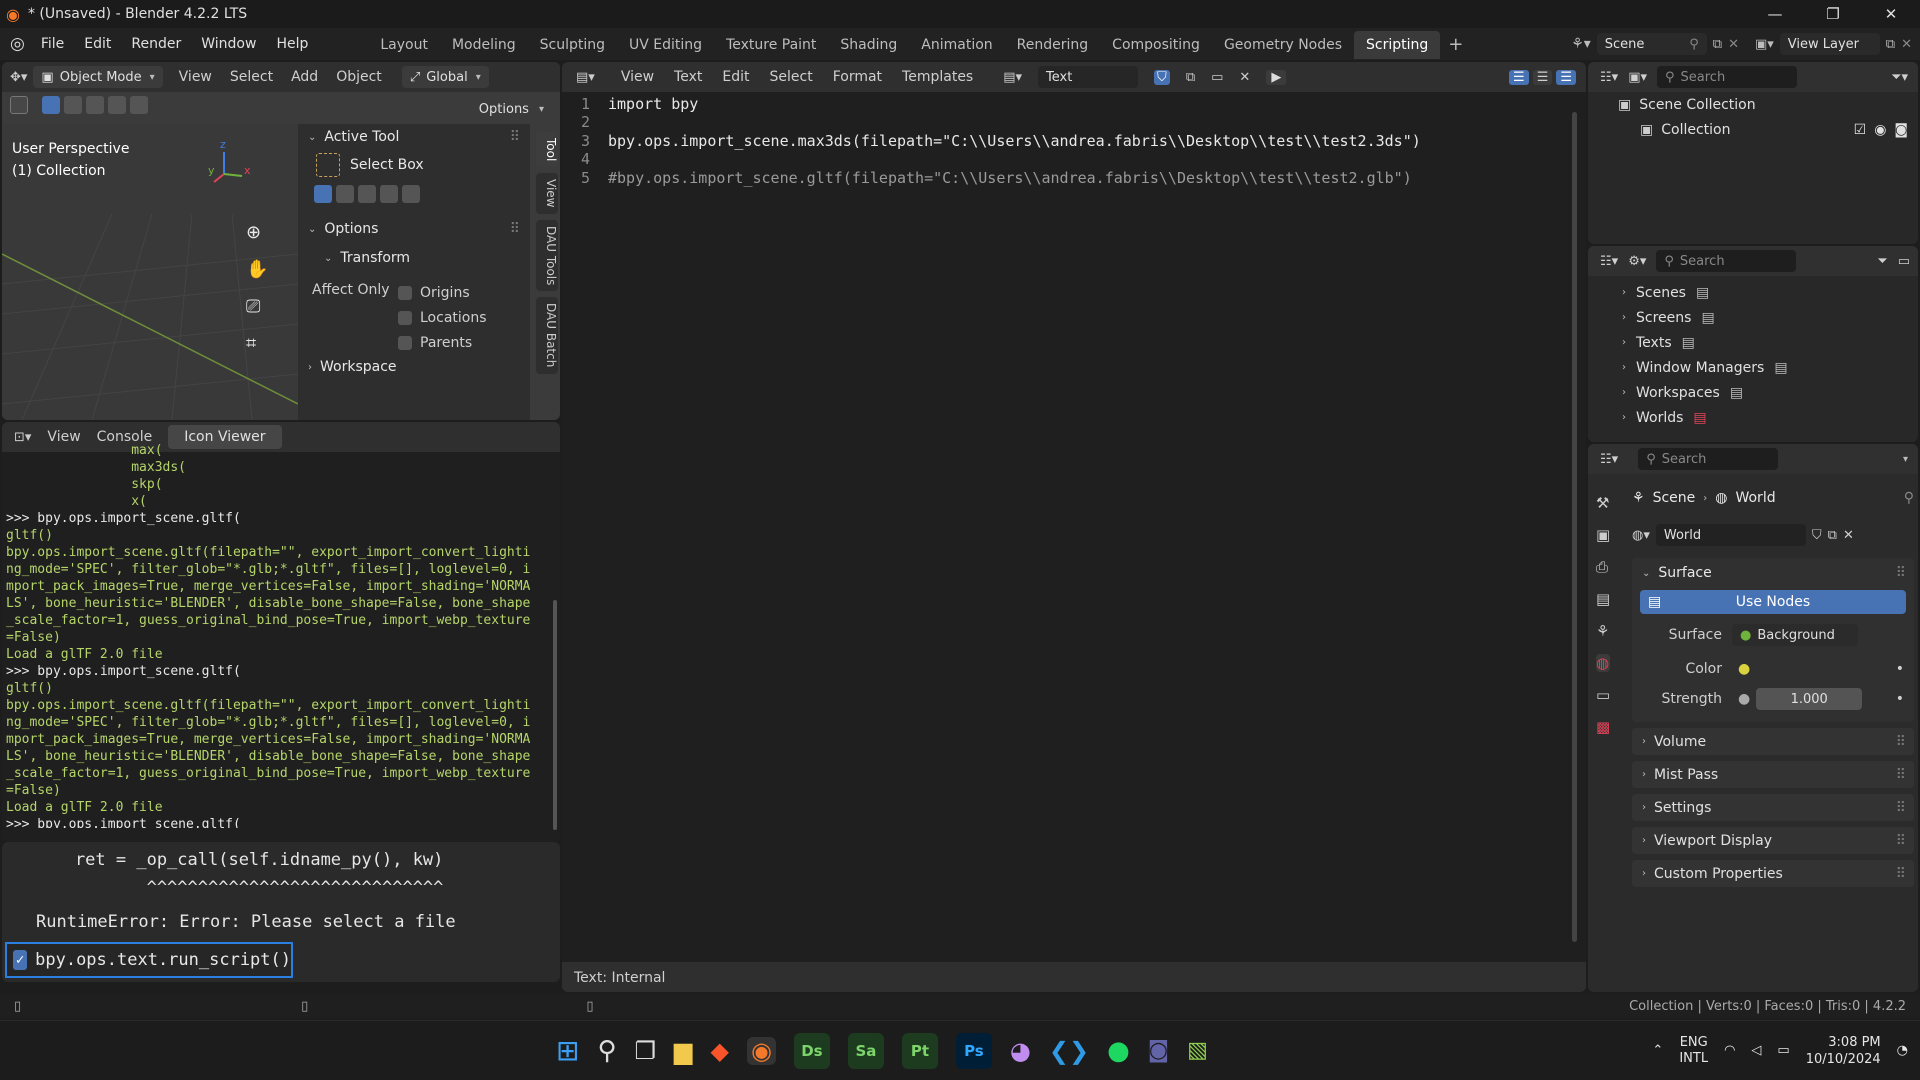 Image resolution: width=1920 pixels, height=1080 pixels. I want to click on menu-render: Render, so click(156, 44).